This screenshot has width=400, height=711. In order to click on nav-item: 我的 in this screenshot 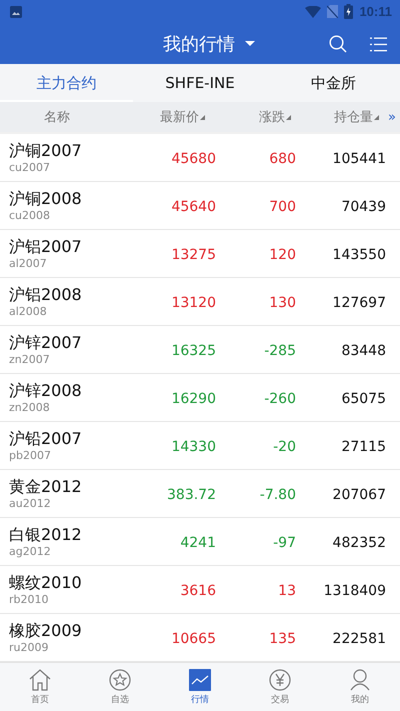, I will do `click(360, 687)`.